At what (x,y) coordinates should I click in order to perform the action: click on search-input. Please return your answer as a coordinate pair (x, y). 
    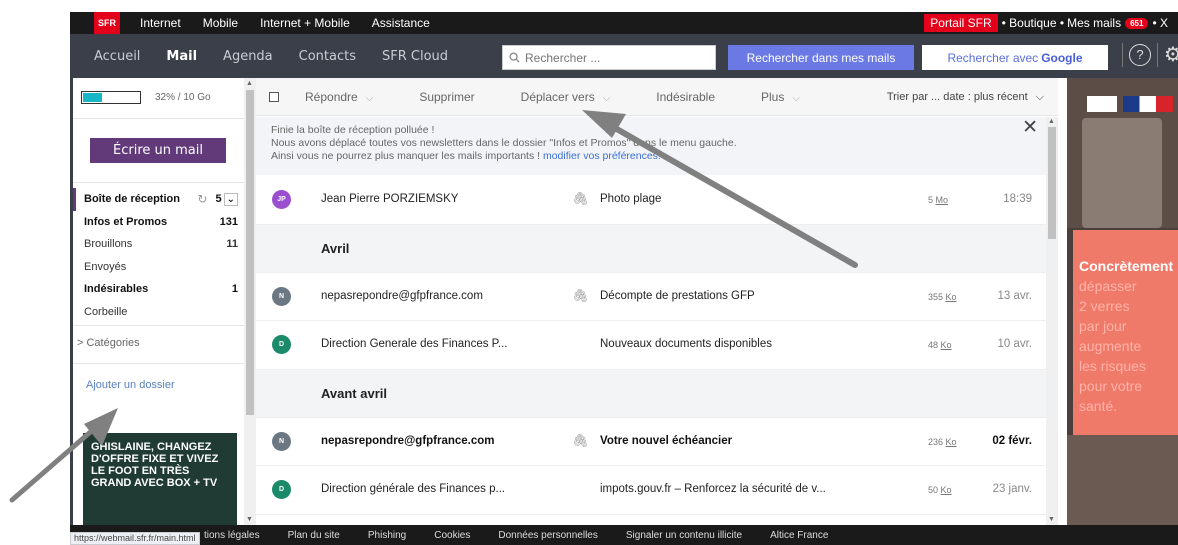
    Looking at the image, I should click on (615, 57).